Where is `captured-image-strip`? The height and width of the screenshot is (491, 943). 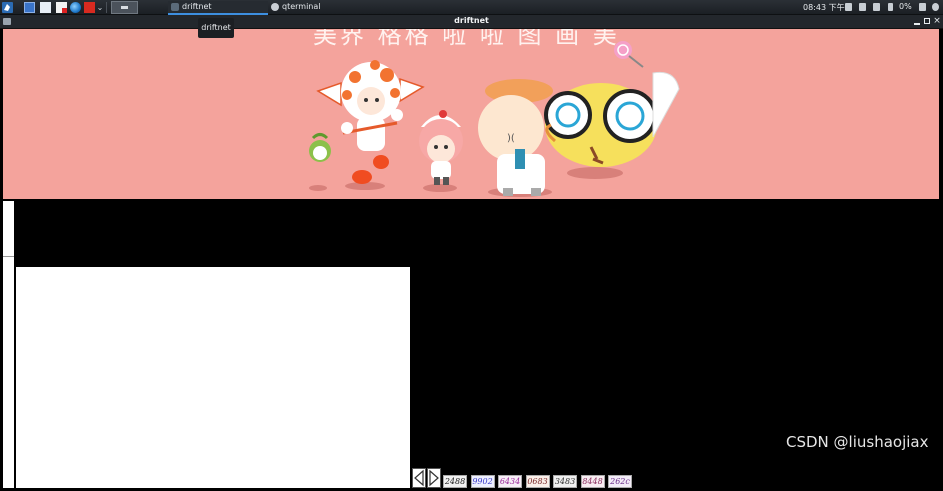 captured-image-strip is located at coordinates (8, 344).